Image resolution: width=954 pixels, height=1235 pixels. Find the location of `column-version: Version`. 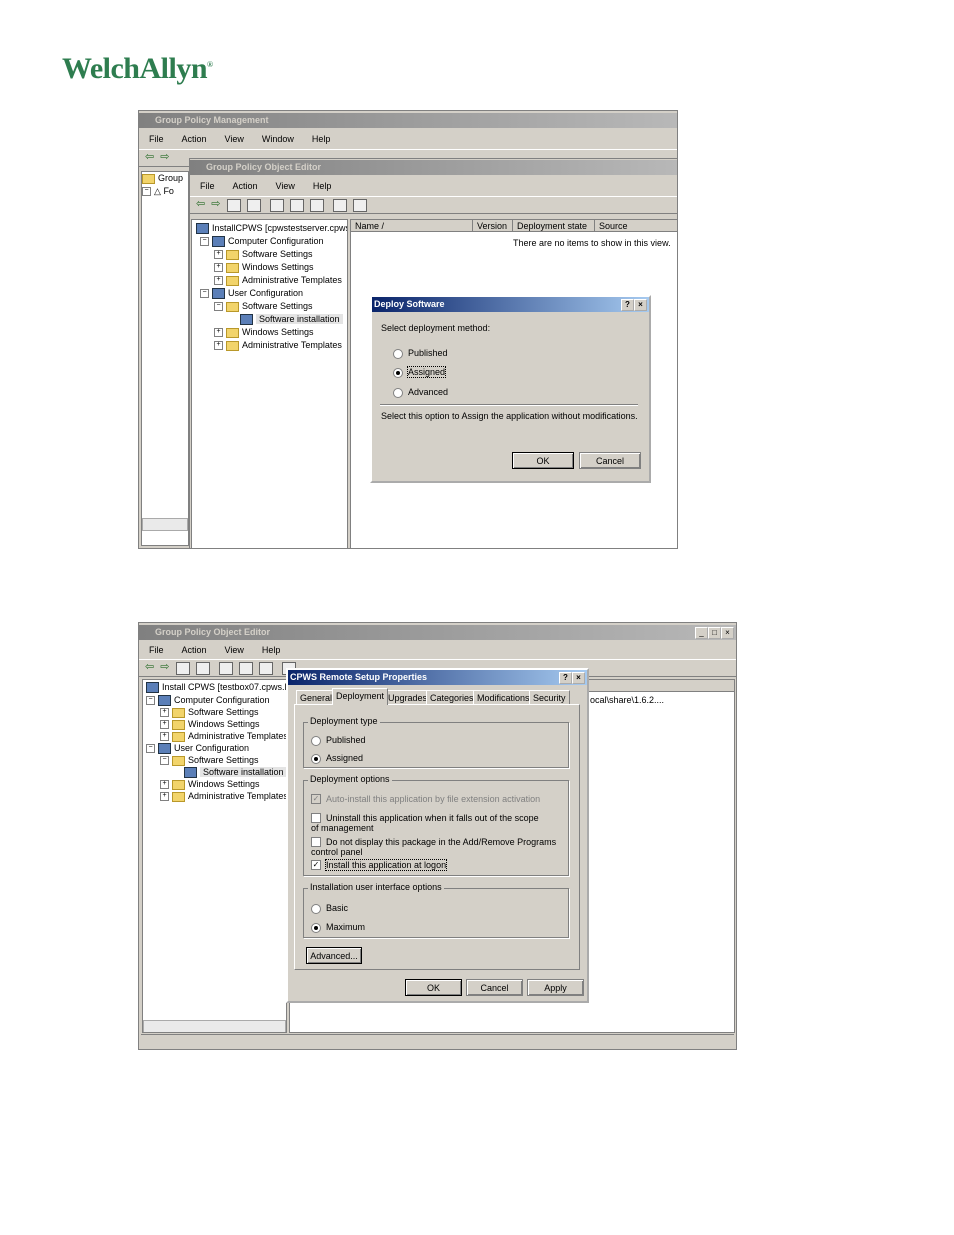

column-version: Version is located at coordinates (493, 226).